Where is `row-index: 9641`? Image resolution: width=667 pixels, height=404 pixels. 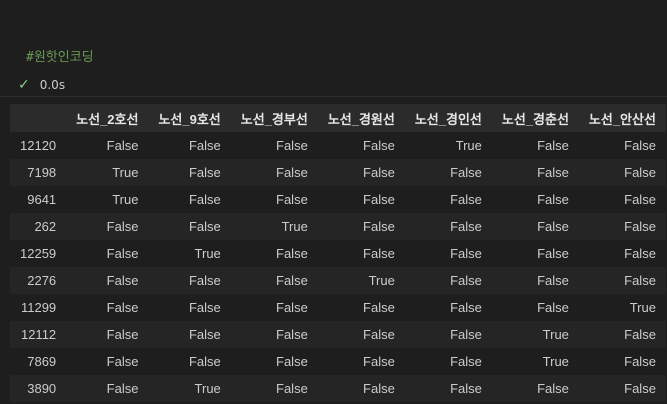 row-index: 9641 is located at coordinates (42, 199).